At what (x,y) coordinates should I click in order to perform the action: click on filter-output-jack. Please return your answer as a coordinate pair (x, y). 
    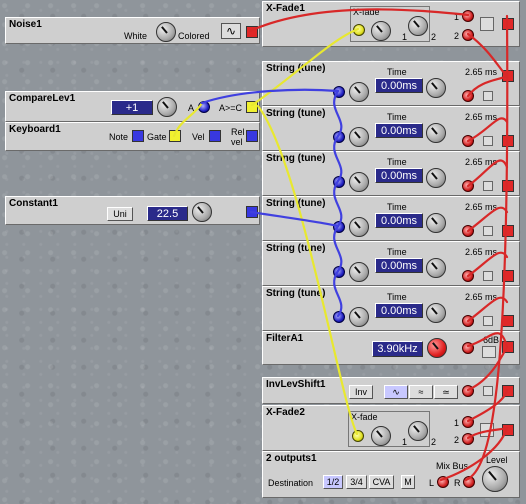
    Looking at the image, I should click on (508, 347).